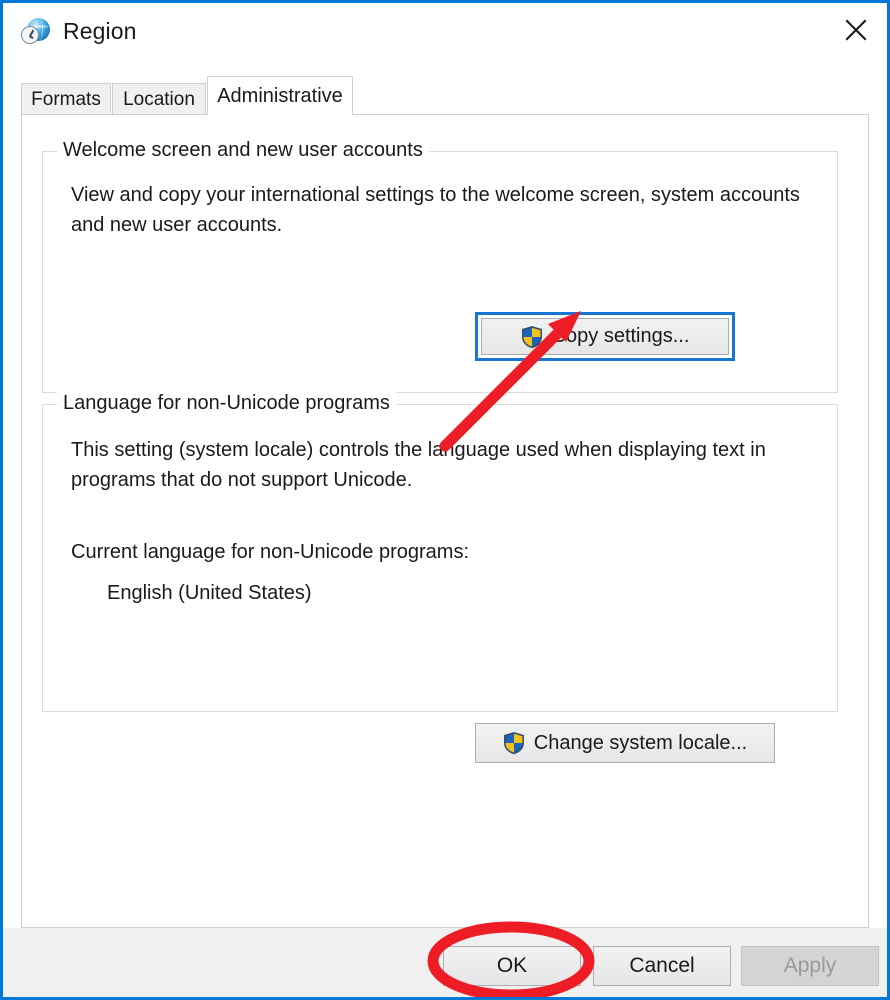 The height and width of the screenshot is (1000, 890). I want to click on ok-button: OK, so click(512, 966).